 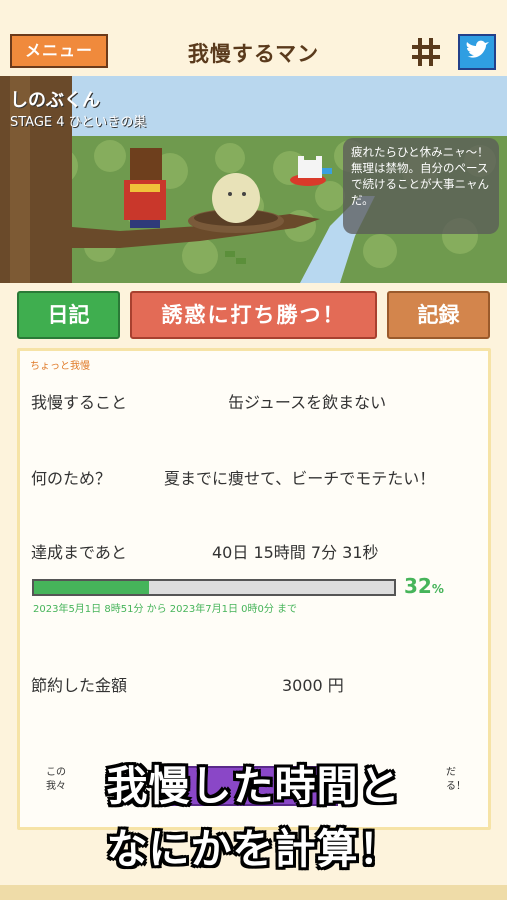 I want to click on purpose-label: 何のため？, so click(x=71, y=478).